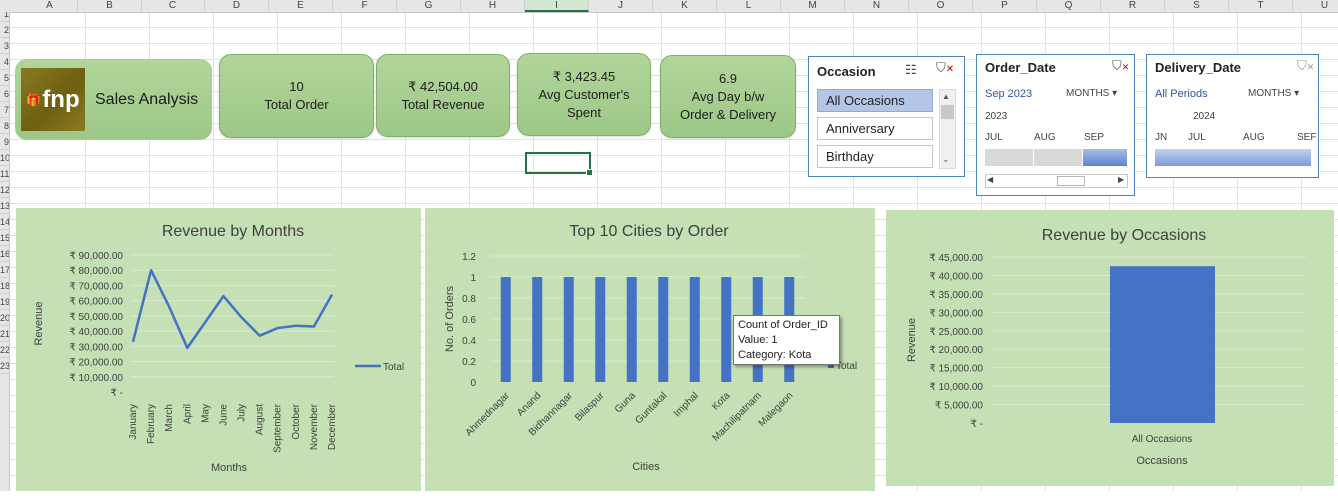  What do you see at coordinates (1058, 157) in the screenshot?
I see `timeline-tile-aug` at bounding box center [1058, 157].